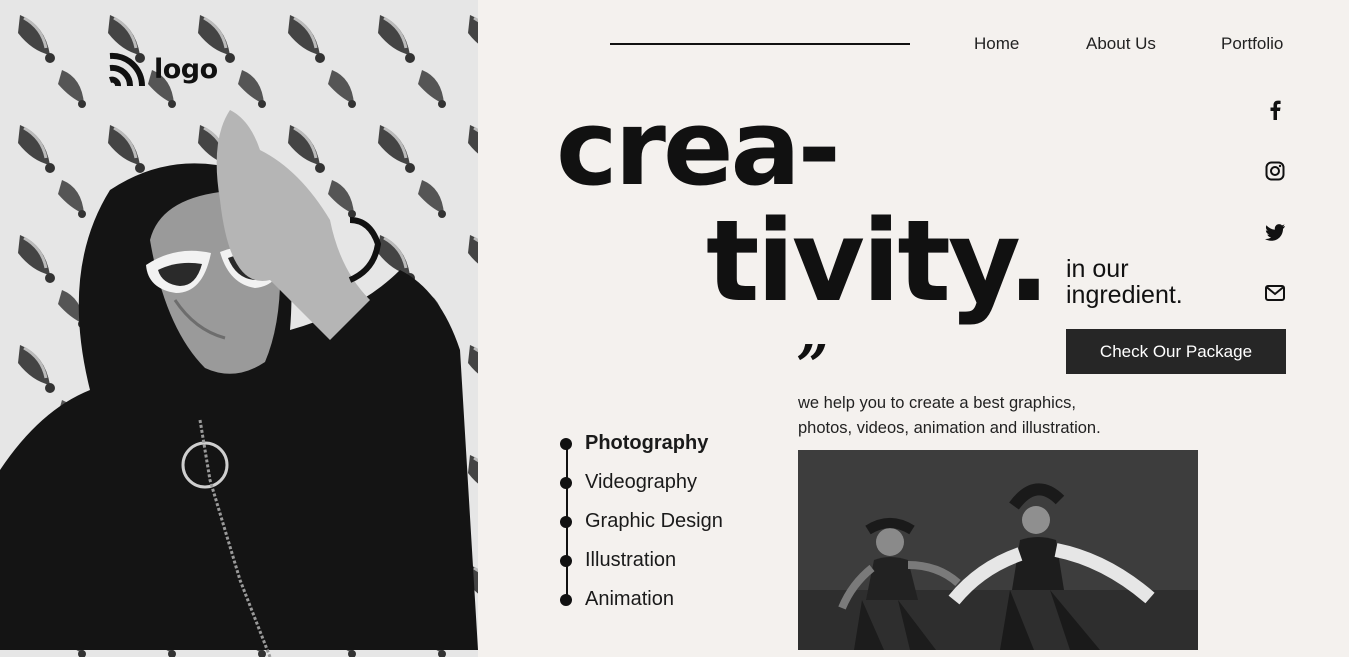  Describe the element at coordinates (1176, 351) in the screenshot. I see `check-our-package-button: Check Our Package` at that location.